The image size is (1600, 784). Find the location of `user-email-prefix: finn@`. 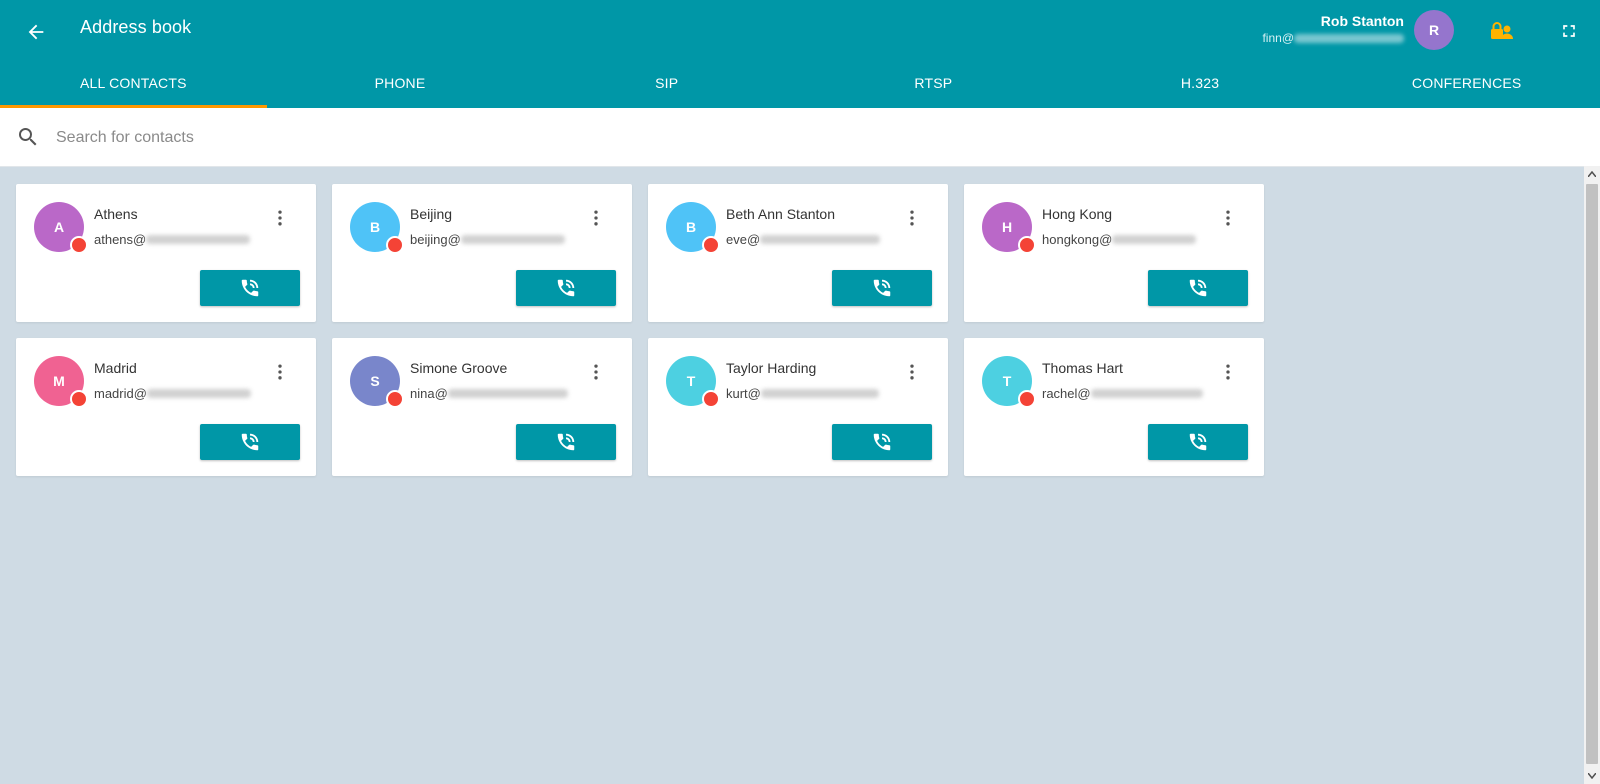

user-email-prefix: finn@ is located at coordinates (1278, 38).